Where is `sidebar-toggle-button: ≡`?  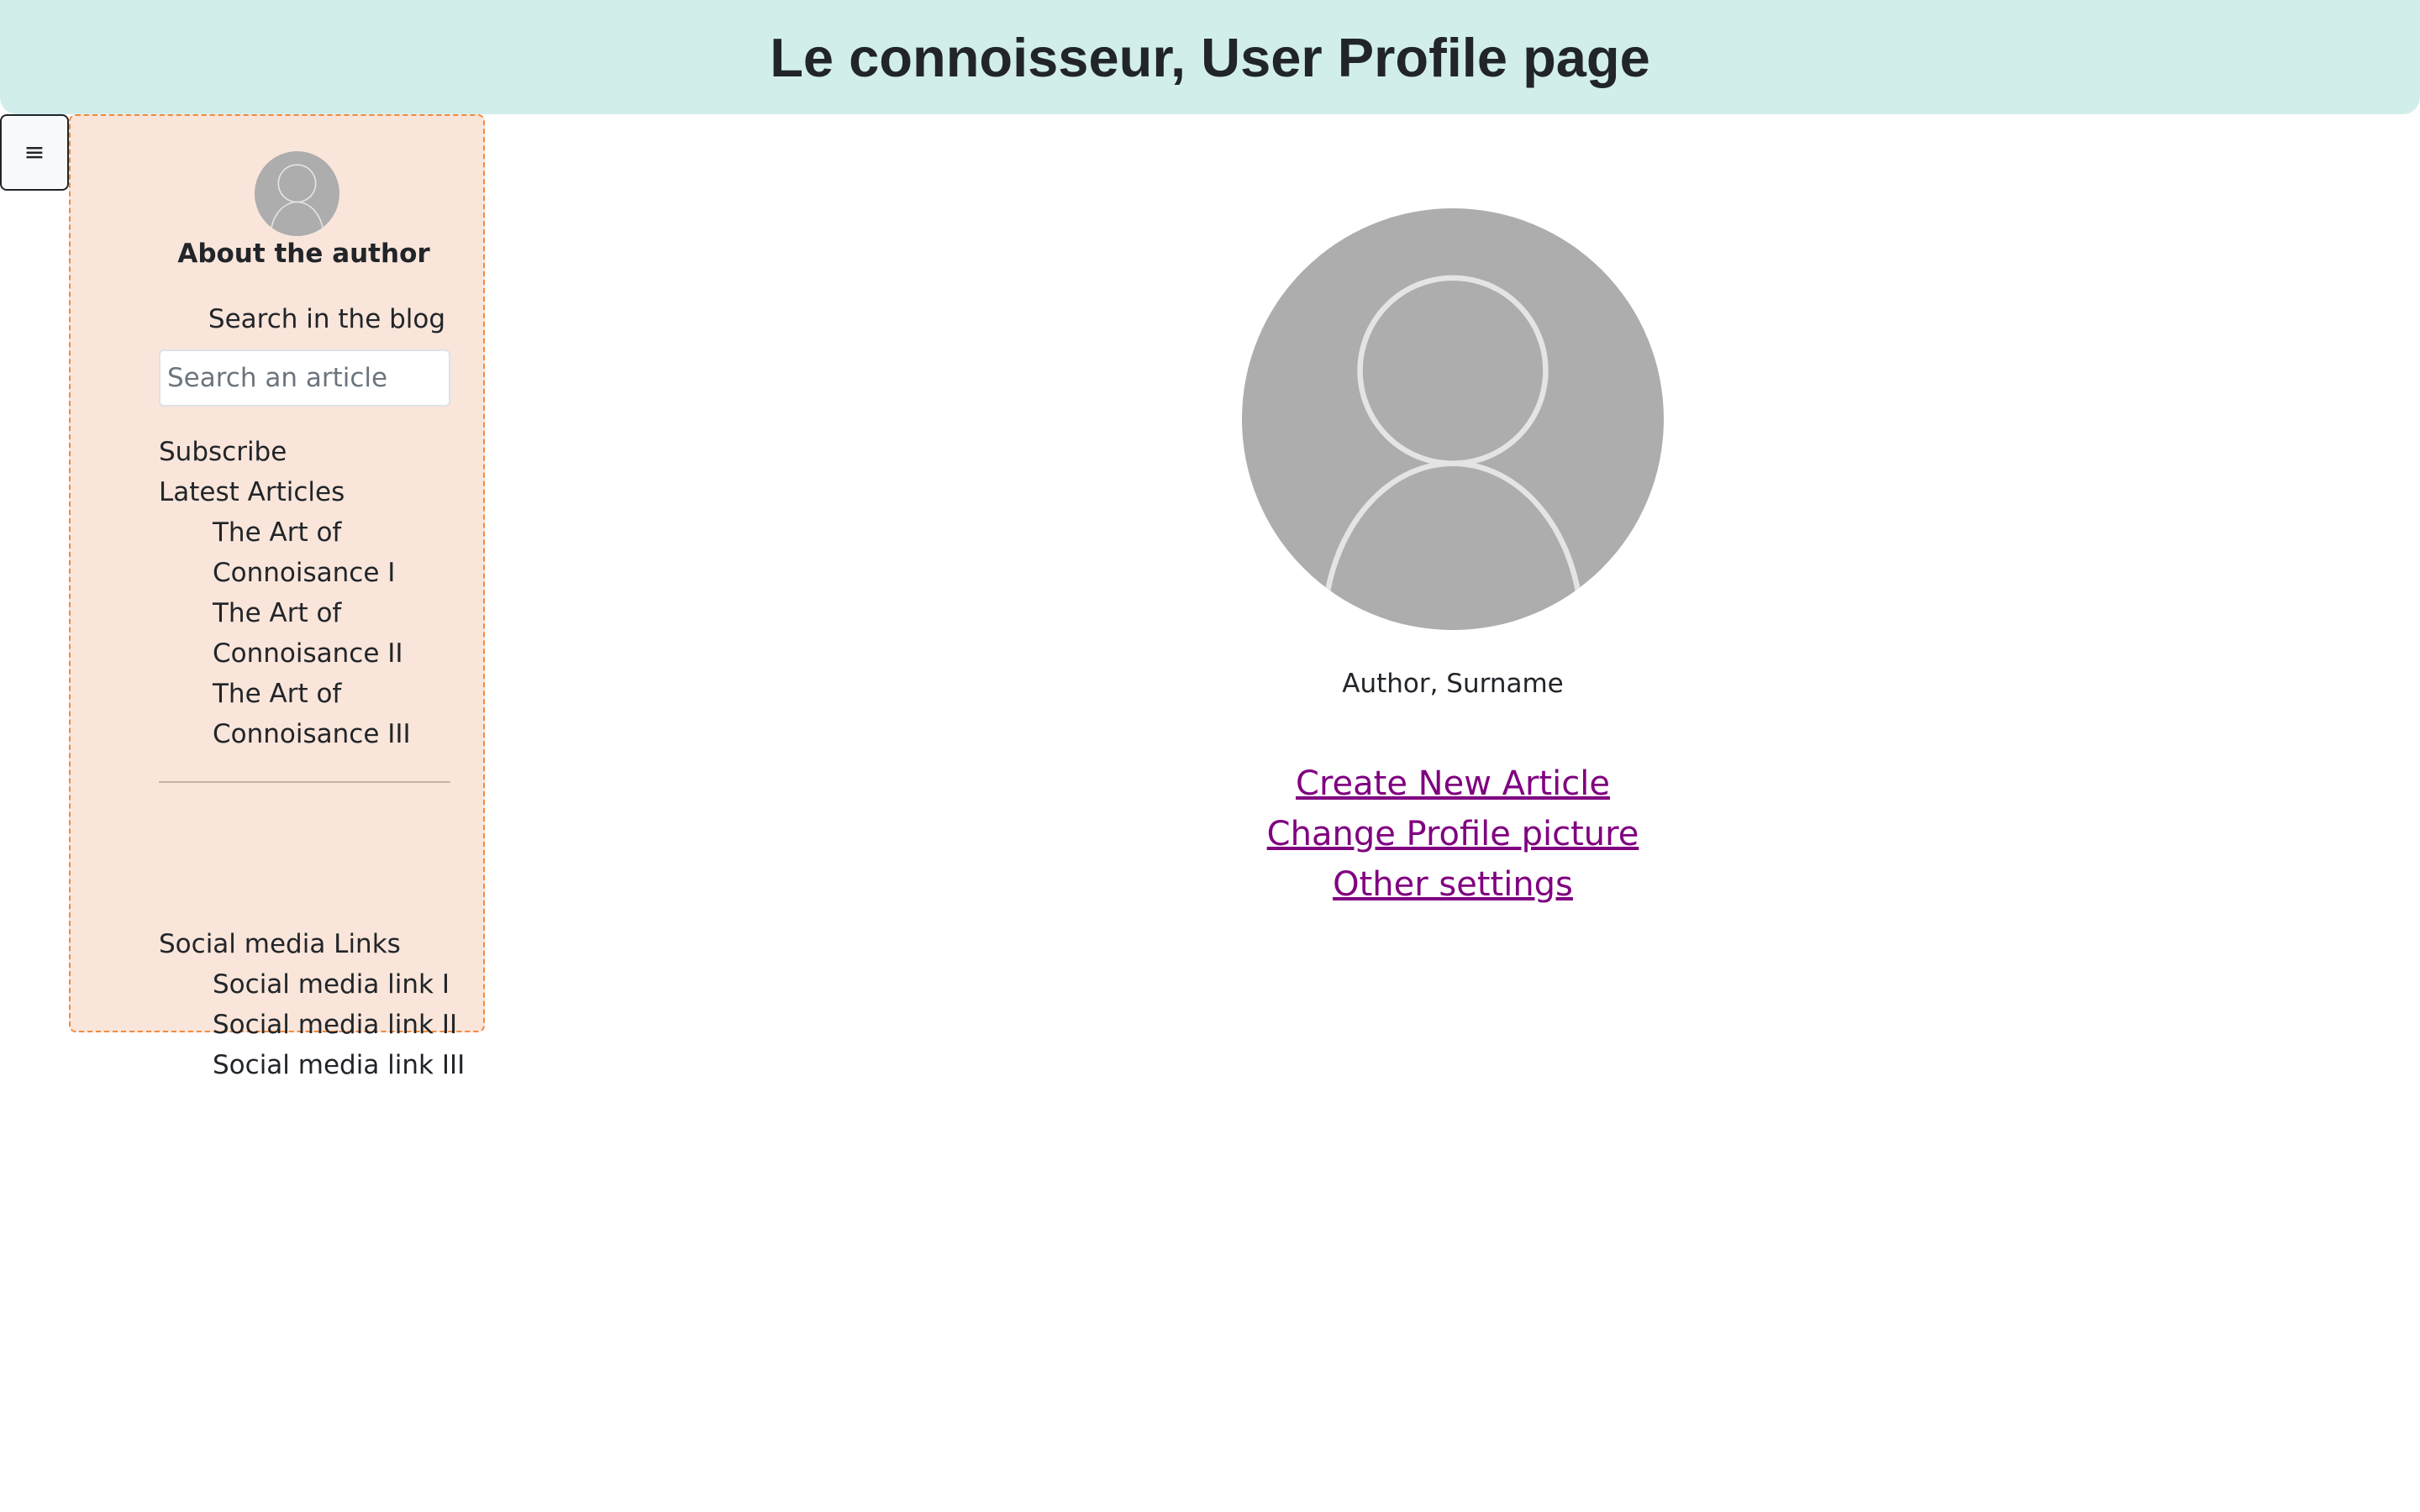 sidebar-toggle-button: ≡ is located at coordinates (34, 152).